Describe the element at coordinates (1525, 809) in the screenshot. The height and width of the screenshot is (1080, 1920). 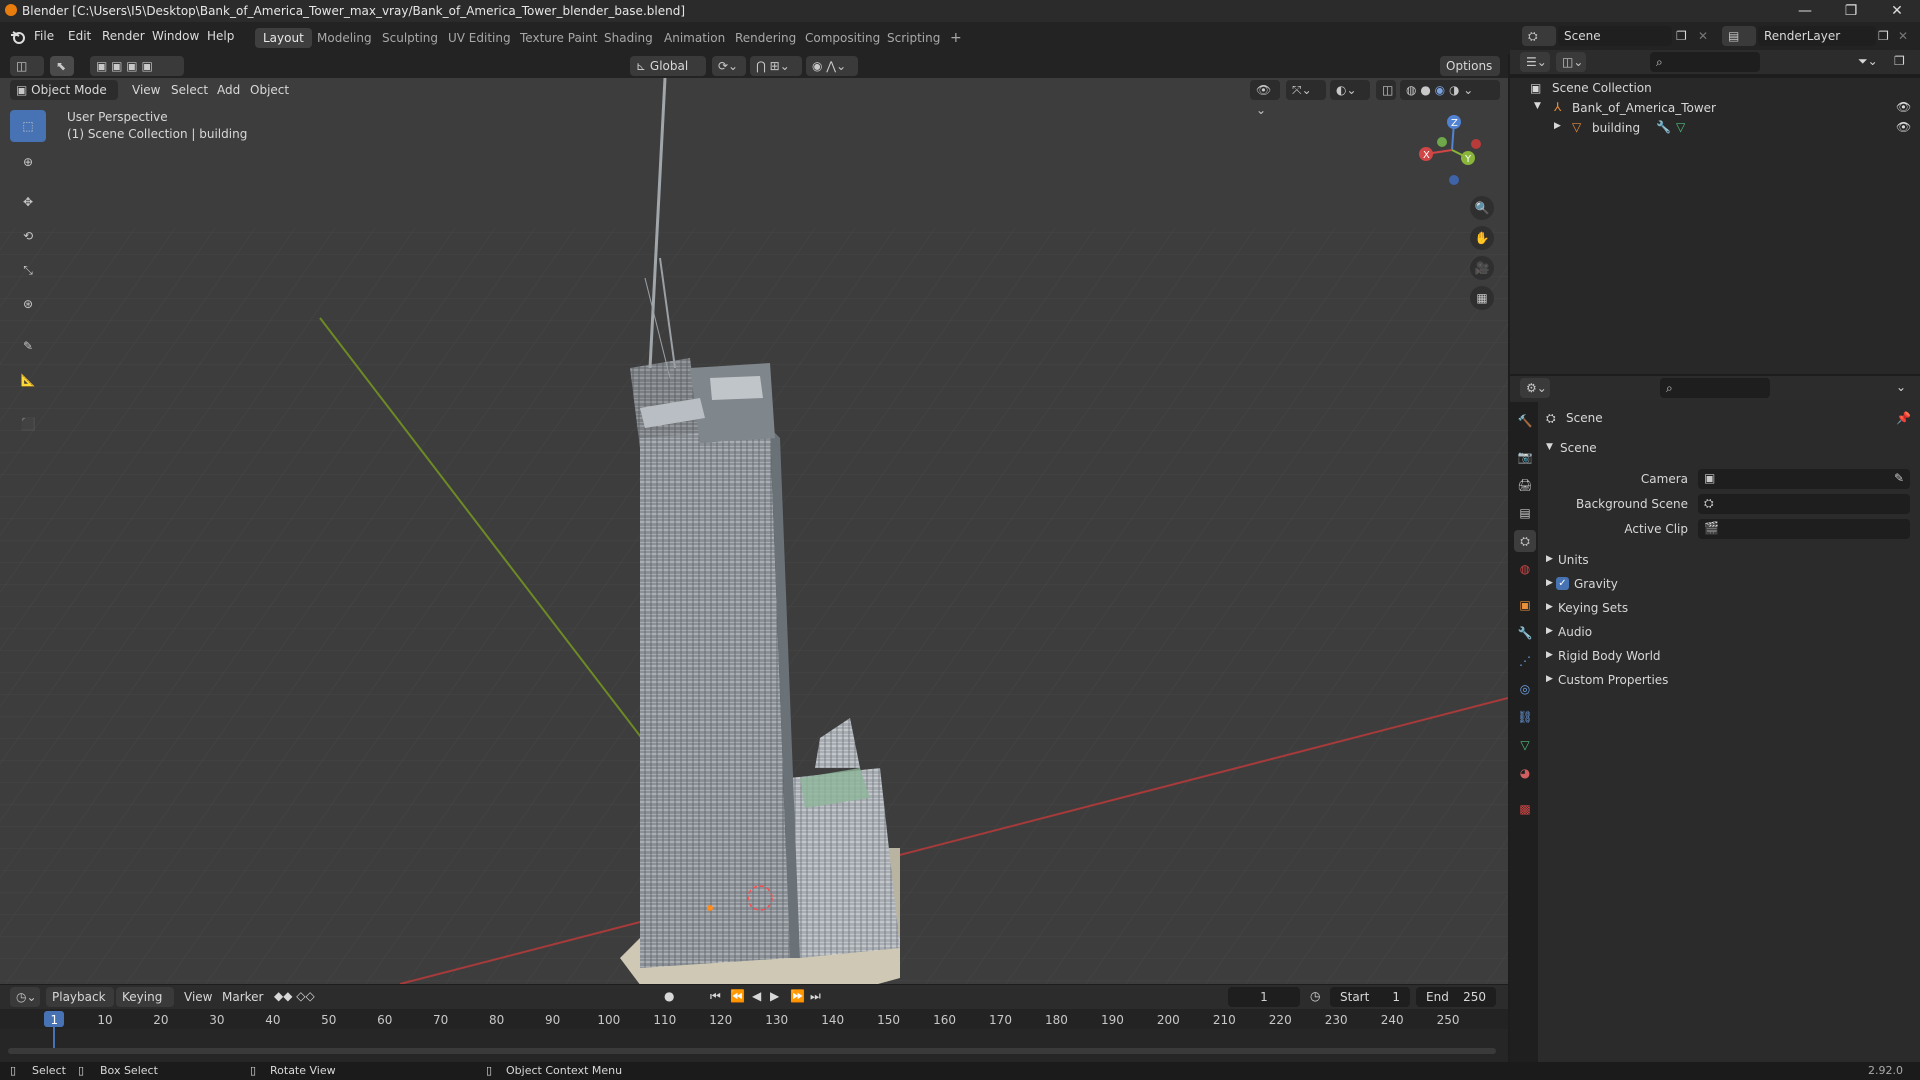
I see `tab-texture: ▩` at that location.